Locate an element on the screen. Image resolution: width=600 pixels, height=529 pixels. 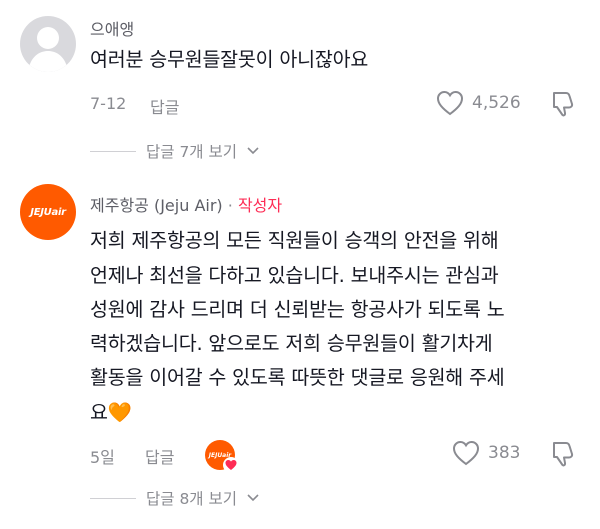
jeju-air-avatar: JEJUair is located at coordinates (48, 212).